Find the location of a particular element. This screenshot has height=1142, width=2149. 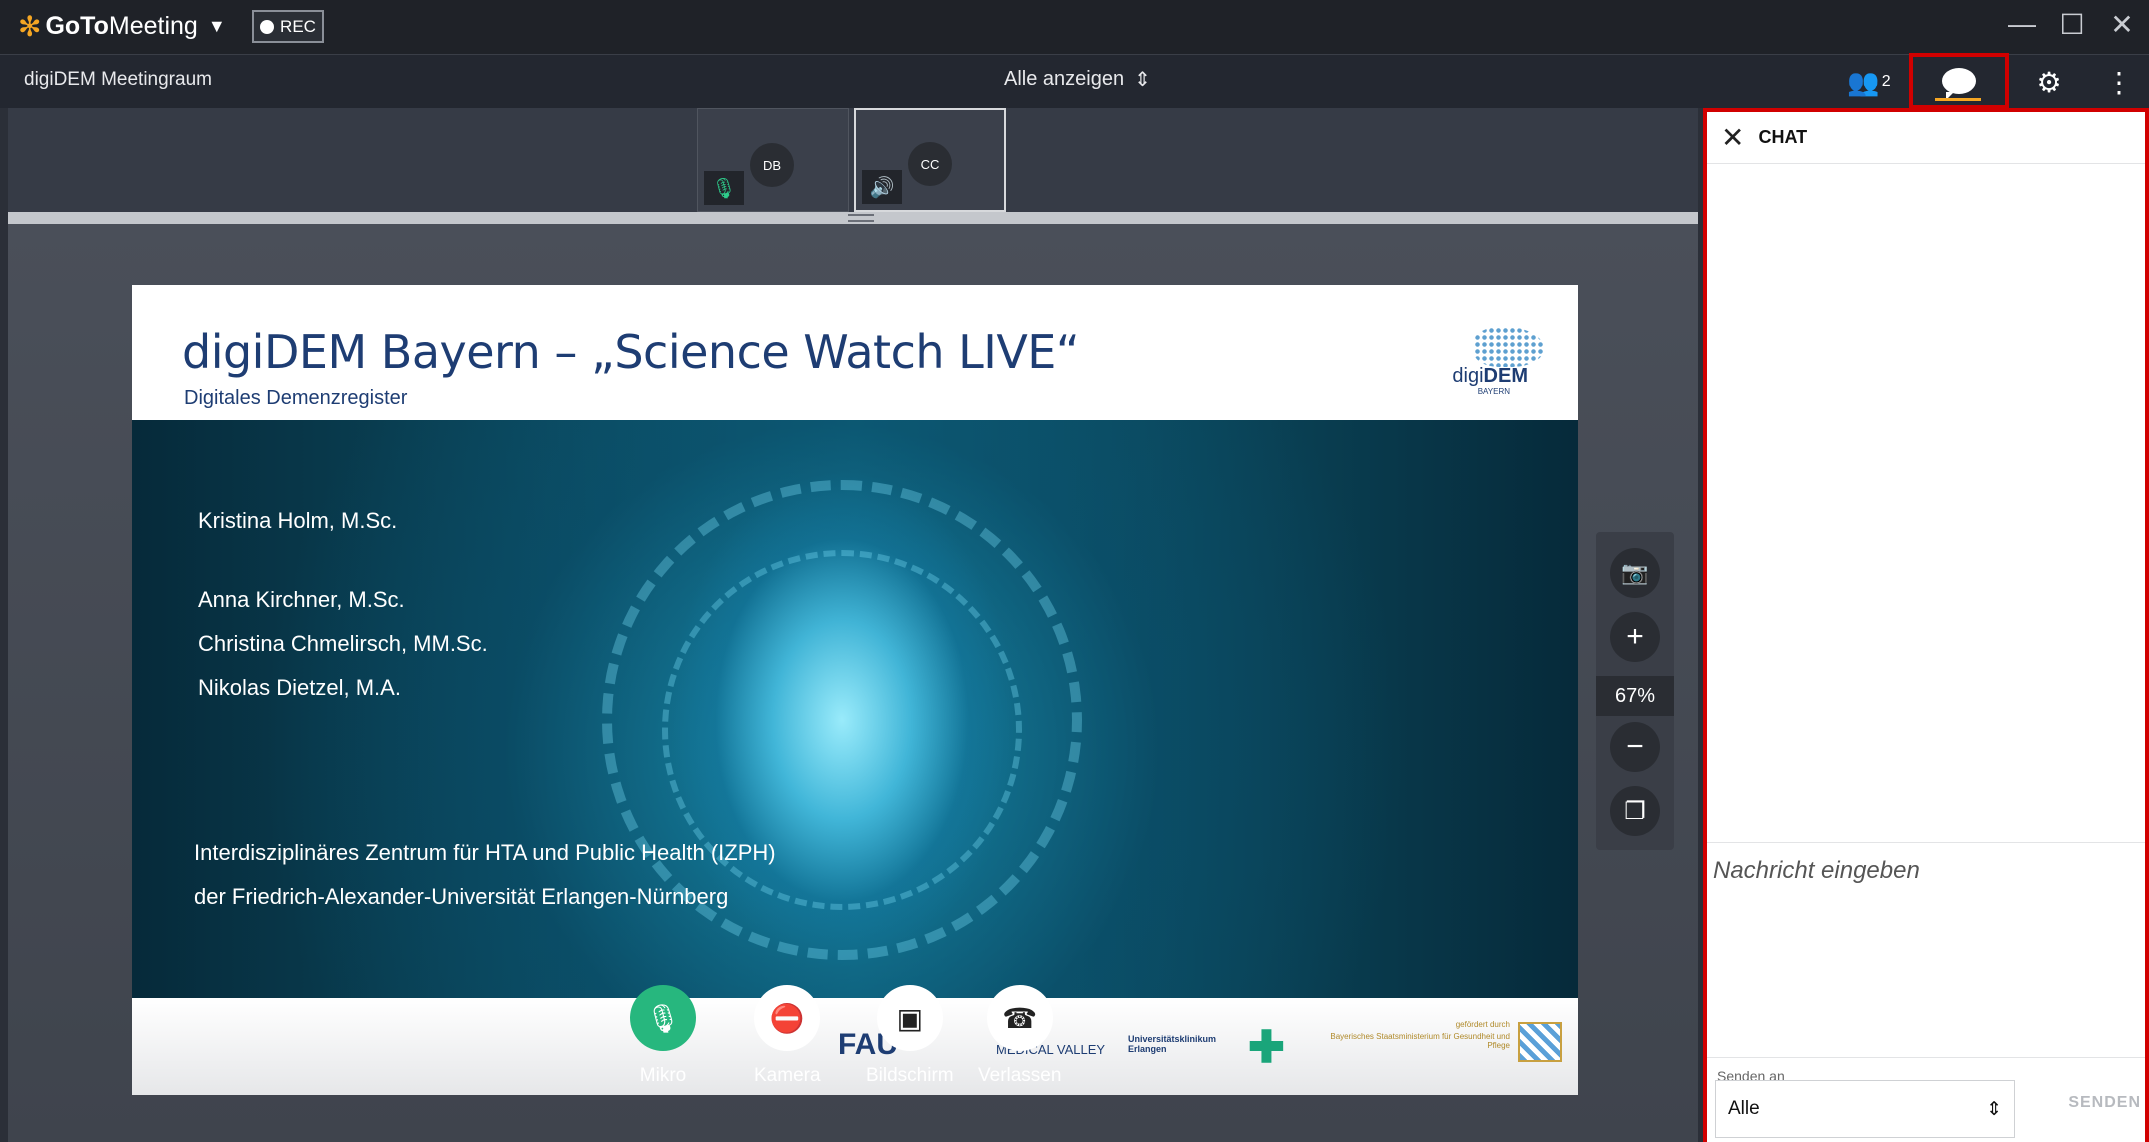

chat-header: ✕ CHAT is located at coordinates (1926, 138).